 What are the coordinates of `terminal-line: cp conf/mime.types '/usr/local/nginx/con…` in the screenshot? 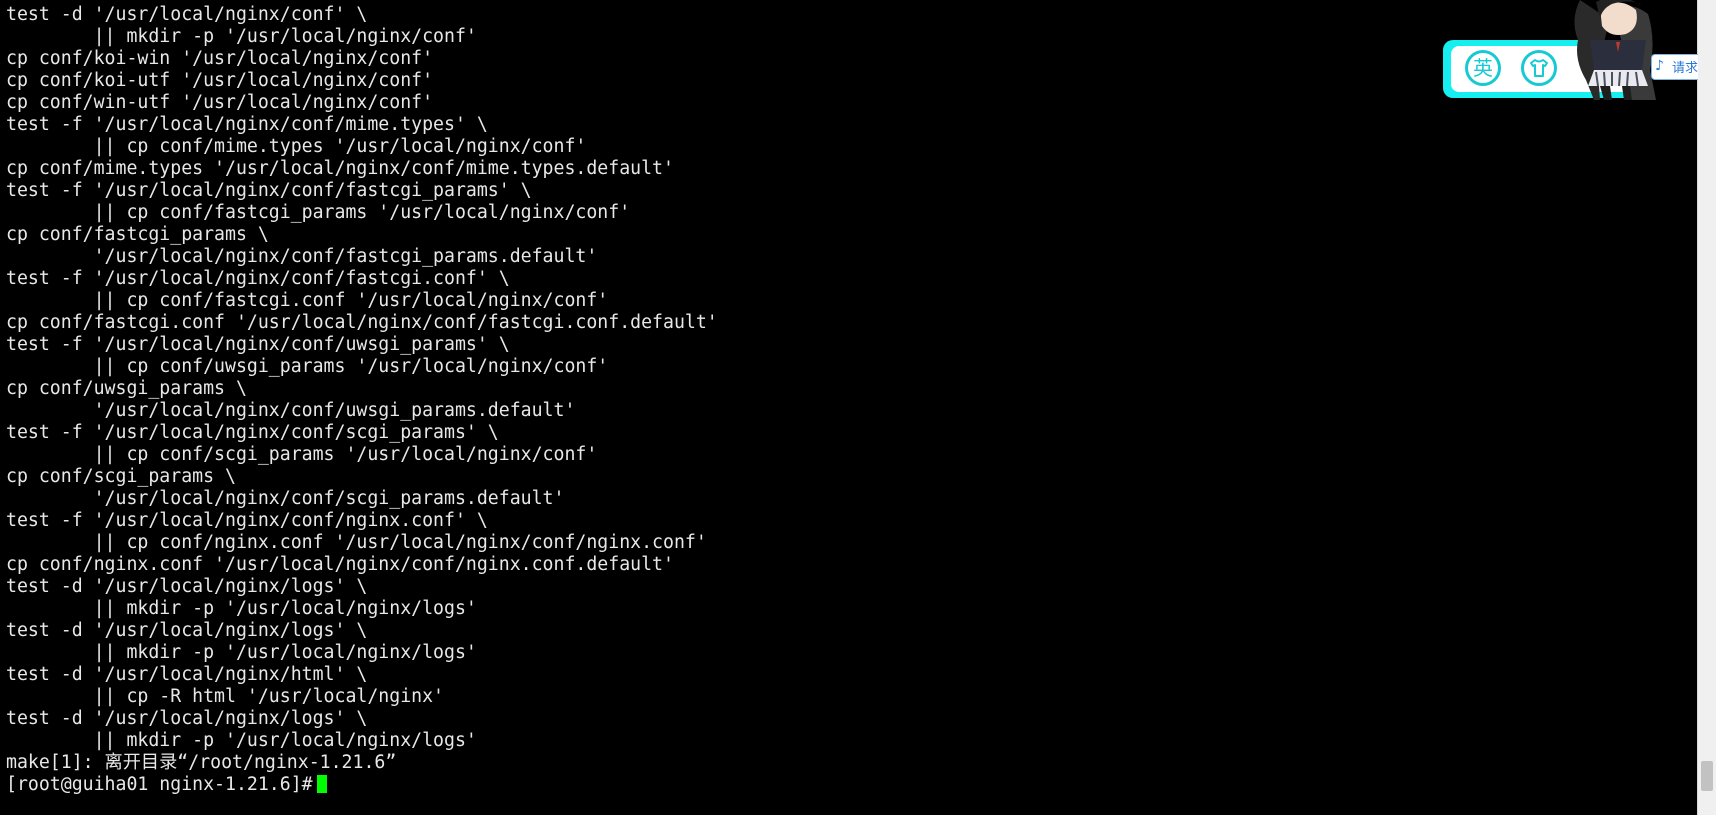 It's located at (340, 168).